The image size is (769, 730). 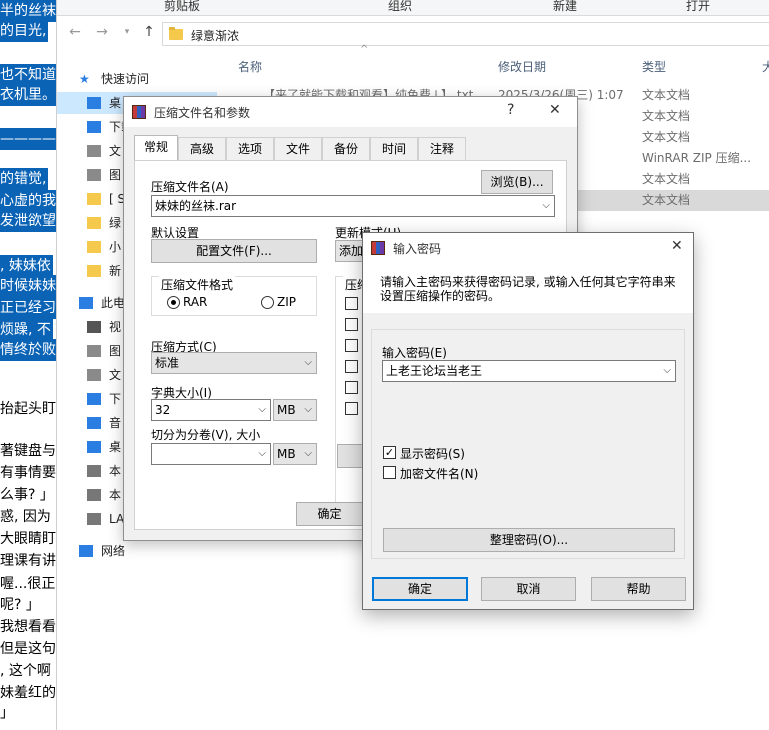 I want to click on background-text-line: 理课有讲, so click(x=29, y=561).